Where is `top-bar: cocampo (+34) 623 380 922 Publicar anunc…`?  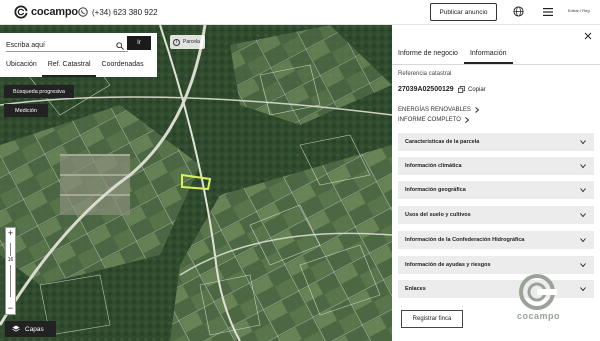 top-bar: cocampo (+34) 623 380 922 Publicar anunc… is located at coordinates (300, 12).